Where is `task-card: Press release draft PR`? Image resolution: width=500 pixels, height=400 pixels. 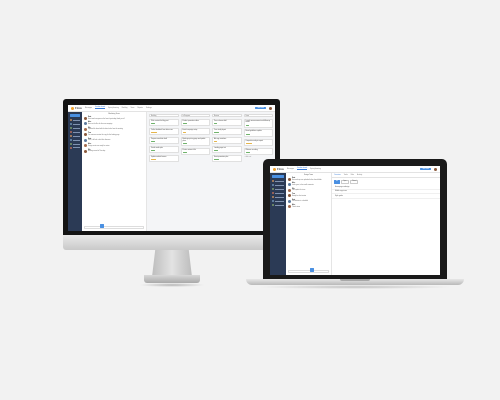
task-card: Press release draft PR is located at coordinates (227, 122).